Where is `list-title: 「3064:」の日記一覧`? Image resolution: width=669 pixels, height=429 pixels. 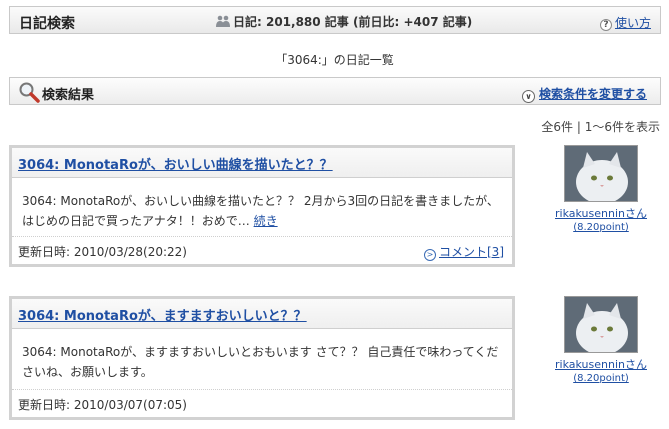
list-title: 「3064:」の日記一覧 is located at coordinates (334, 60).